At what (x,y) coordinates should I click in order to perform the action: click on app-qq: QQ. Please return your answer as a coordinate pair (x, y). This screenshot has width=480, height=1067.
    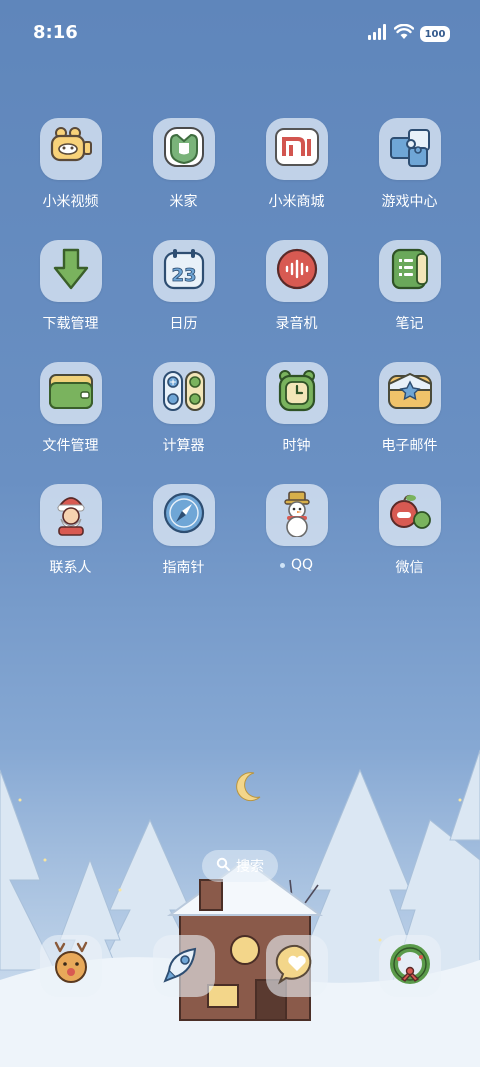
    Looking at the image, I should click on (296, 528).